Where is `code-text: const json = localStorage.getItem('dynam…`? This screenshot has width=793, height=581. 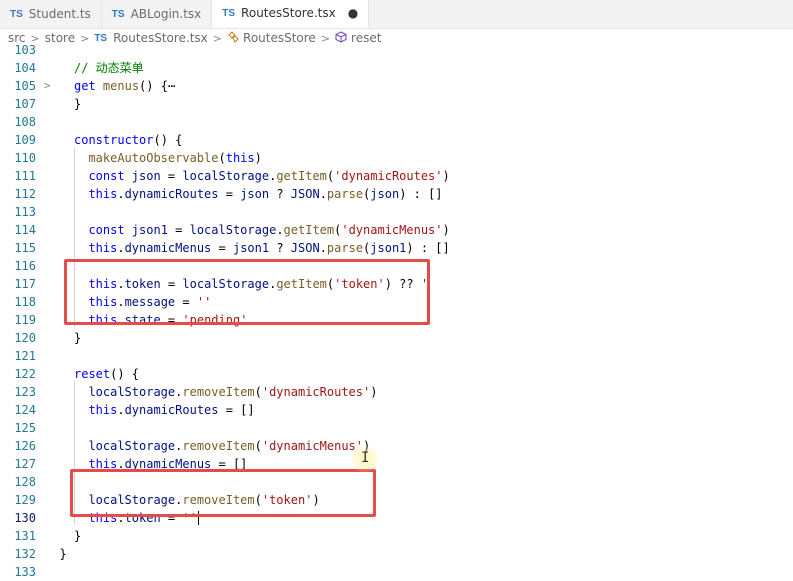
code-text: const json = localStorage.getItem('dynam… is located at coordinates (269, 176).